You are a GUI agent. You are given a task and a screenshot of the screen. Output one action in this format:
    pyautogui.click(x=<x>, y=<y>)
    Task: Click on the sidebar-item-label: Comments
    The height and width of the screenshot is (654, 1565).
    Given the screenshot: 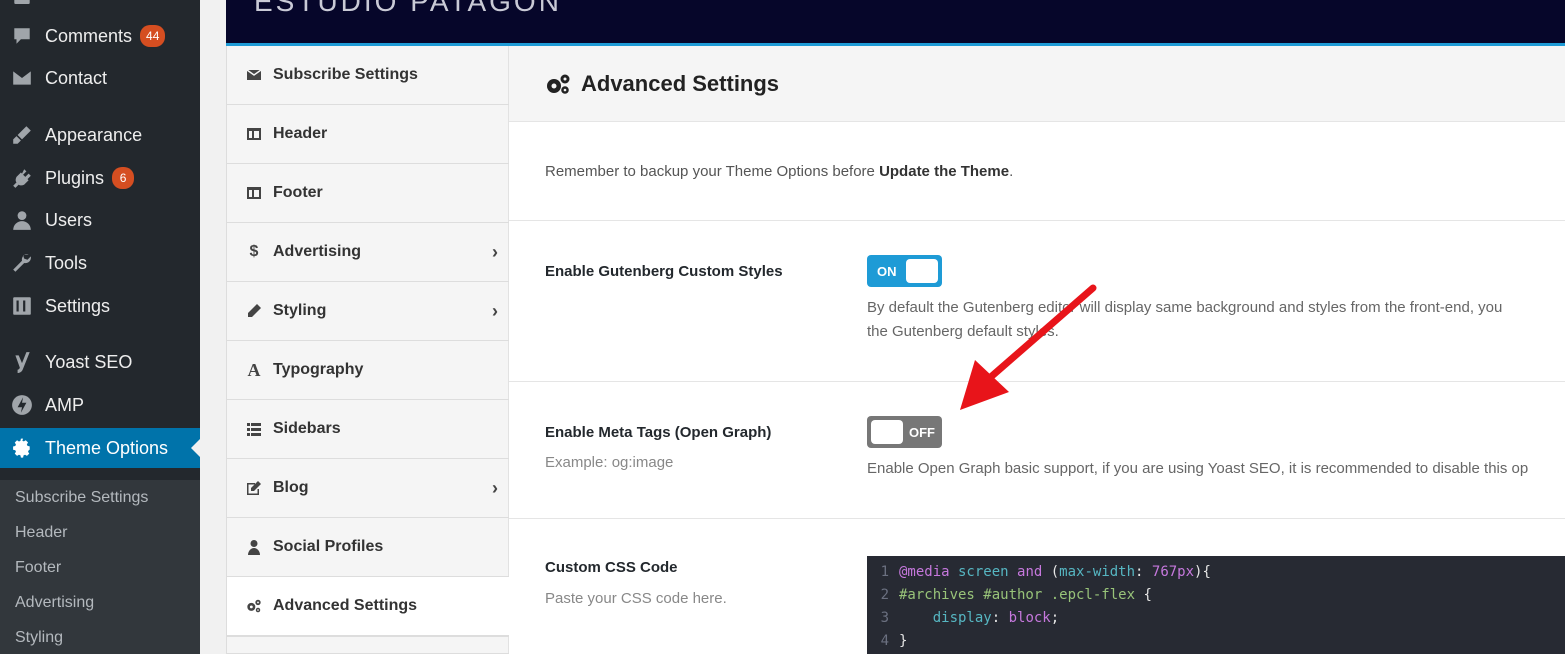 What is the action you would take?
    pyautogui.click(x=89, y=35)
    